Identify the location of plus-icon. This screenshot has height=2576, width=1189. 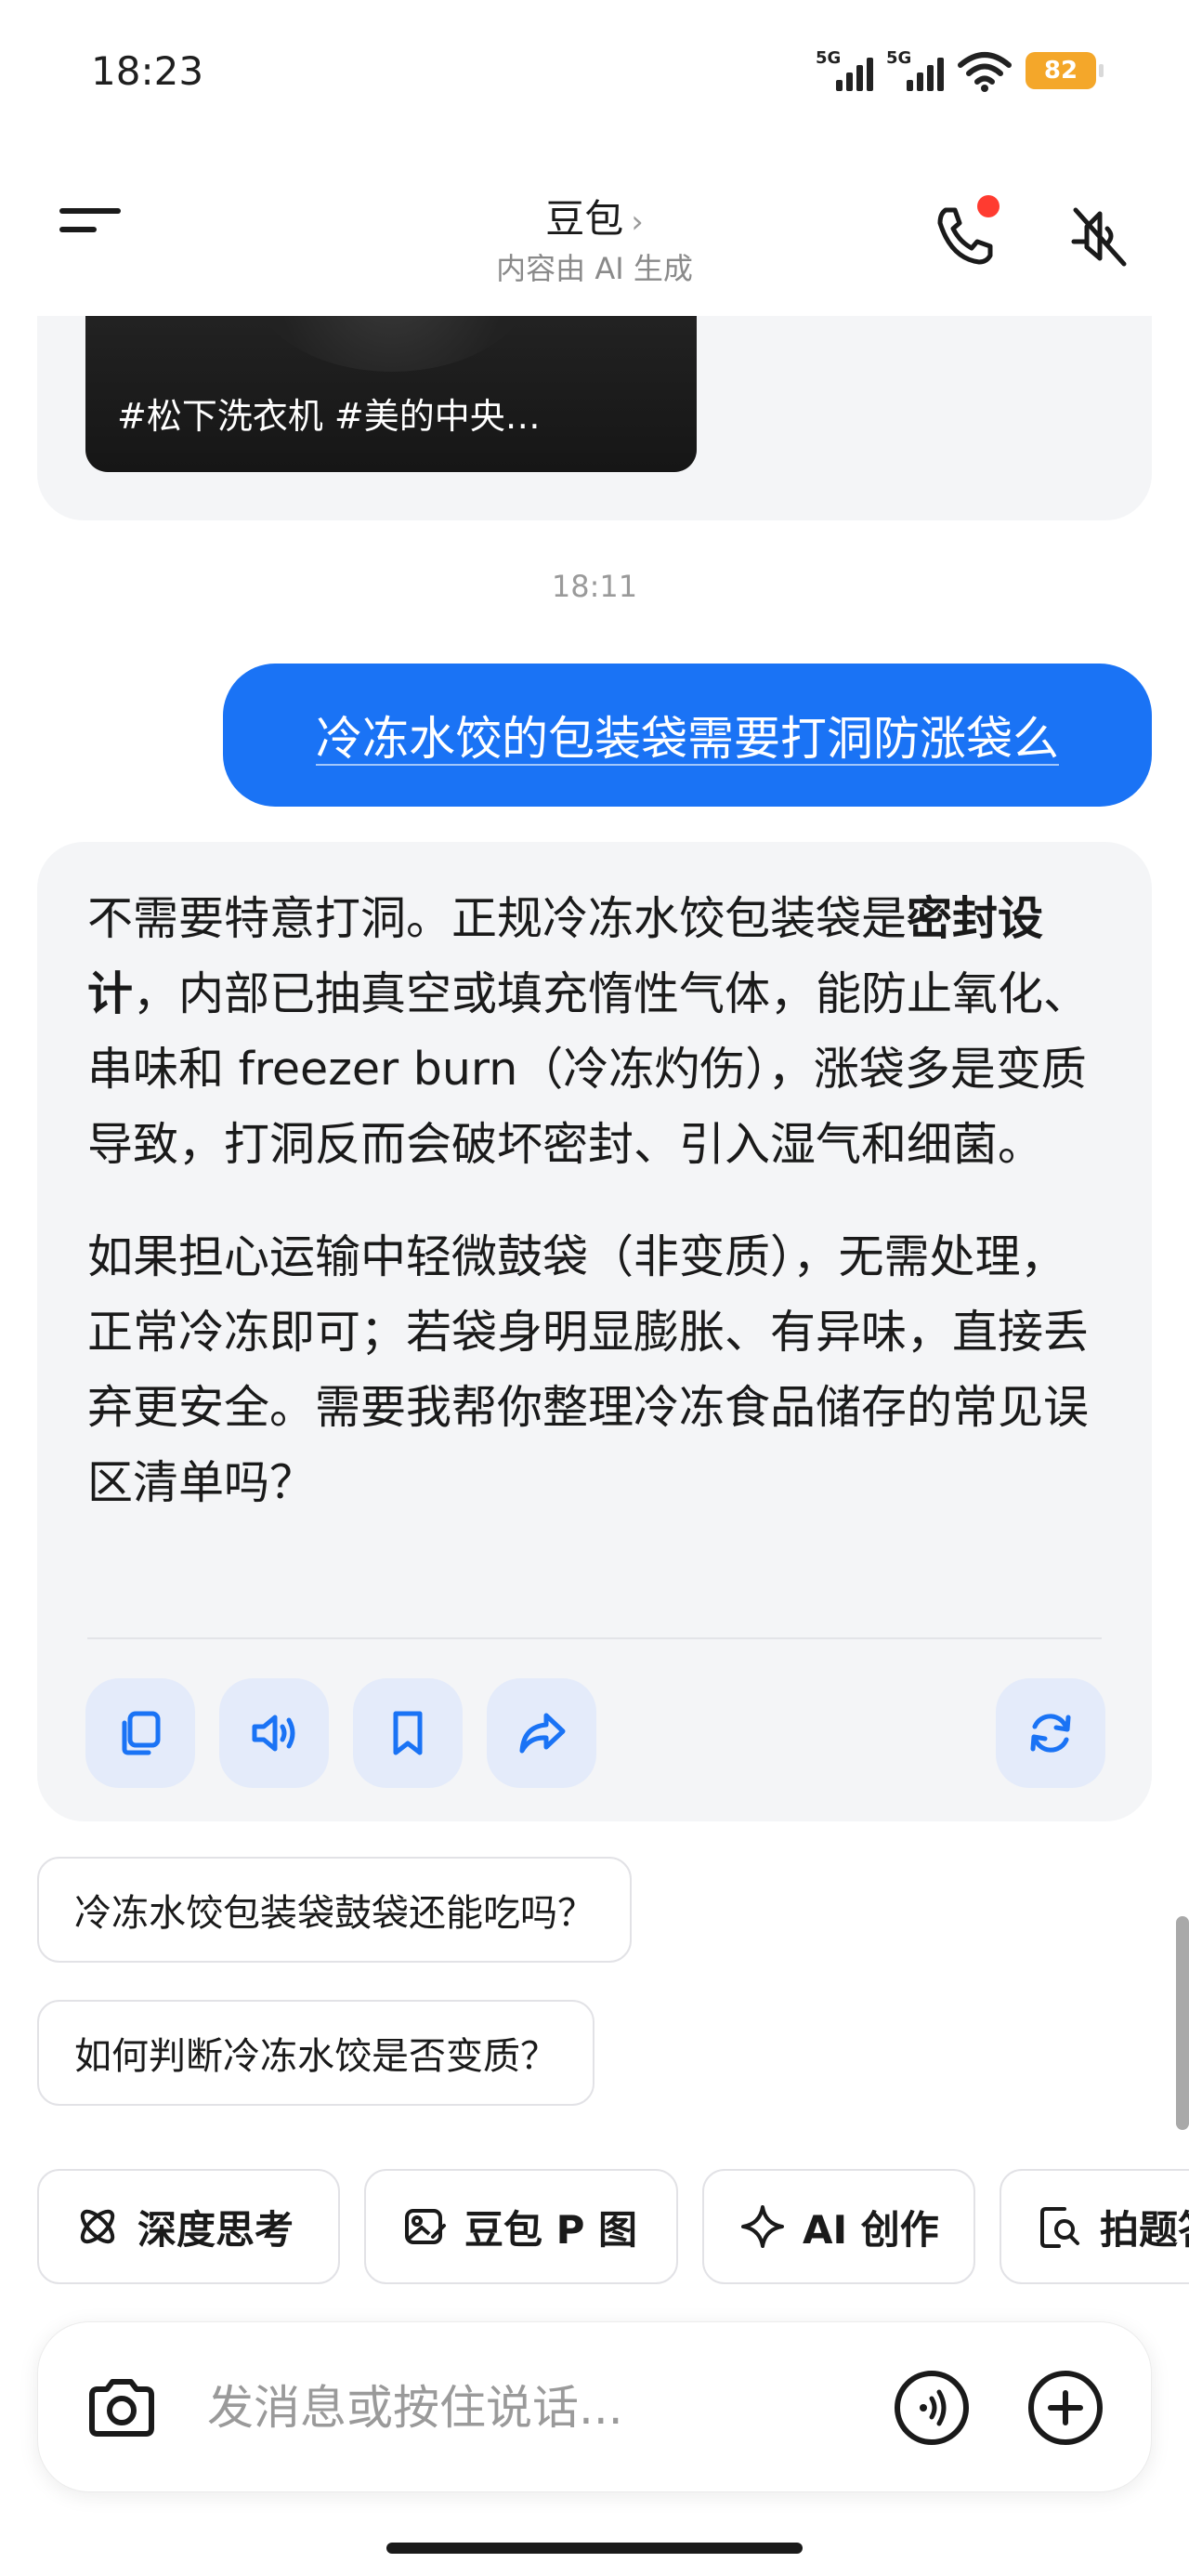
(1065, 2408).